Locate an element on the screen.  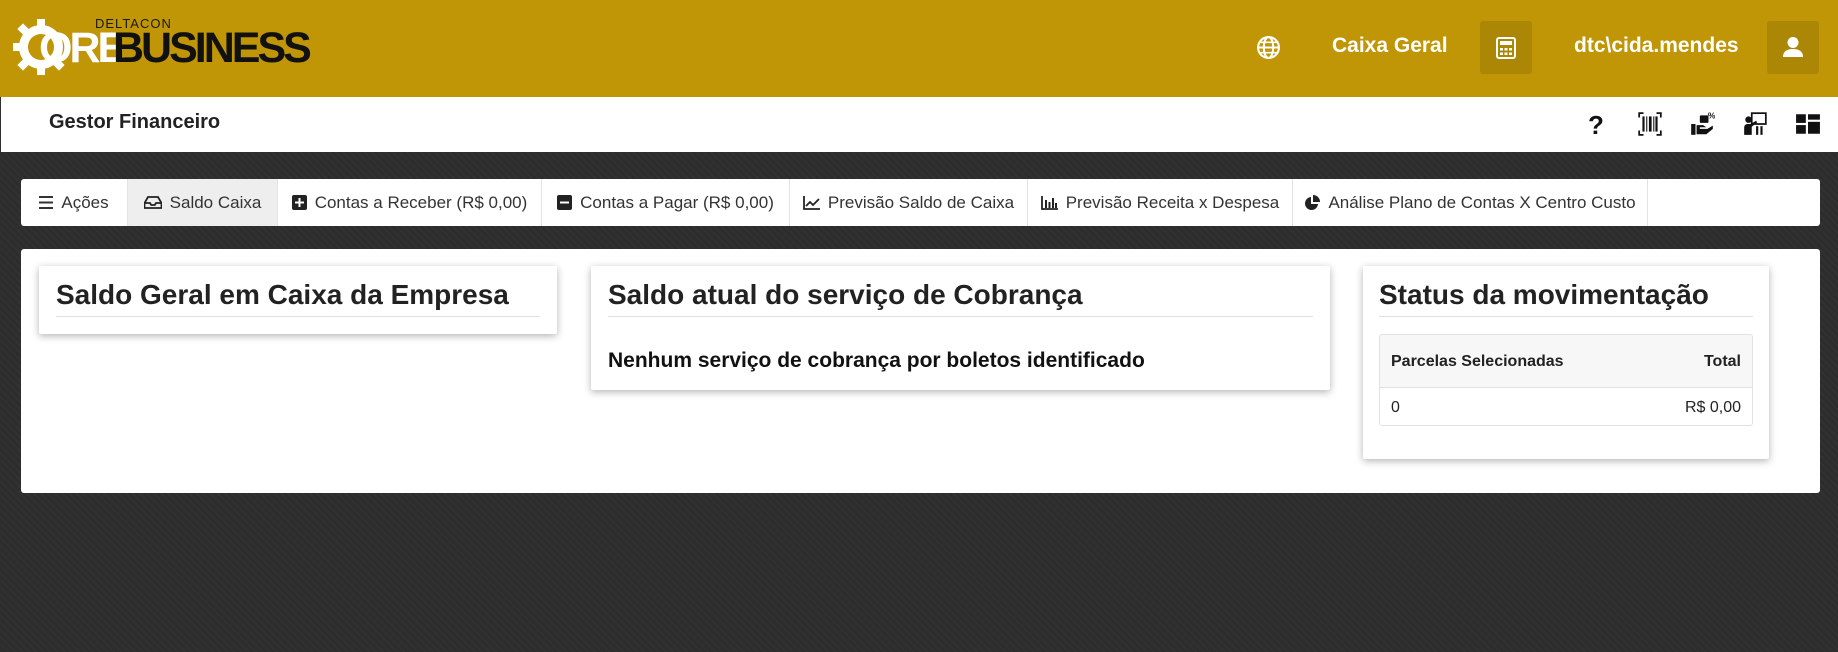
table-header: Parcelas Selecionadas Total is located at coordinates (1566, 361).